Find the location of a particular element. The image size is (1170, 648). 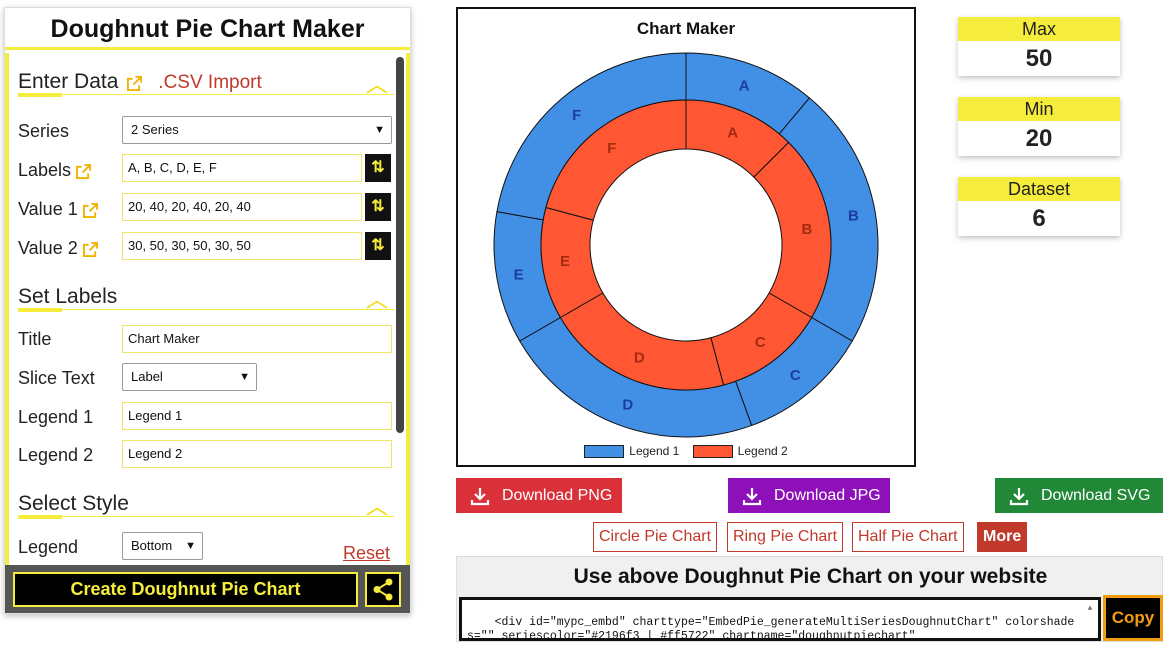

series-label: Series is located at coordinates (44, 131).